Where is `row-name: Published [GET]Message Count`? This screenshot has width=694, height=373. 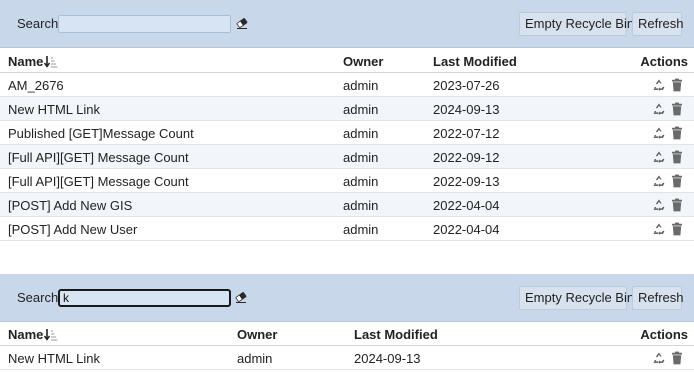 row-name: Published [GET]Message Count is located at coordinates (101, 133).